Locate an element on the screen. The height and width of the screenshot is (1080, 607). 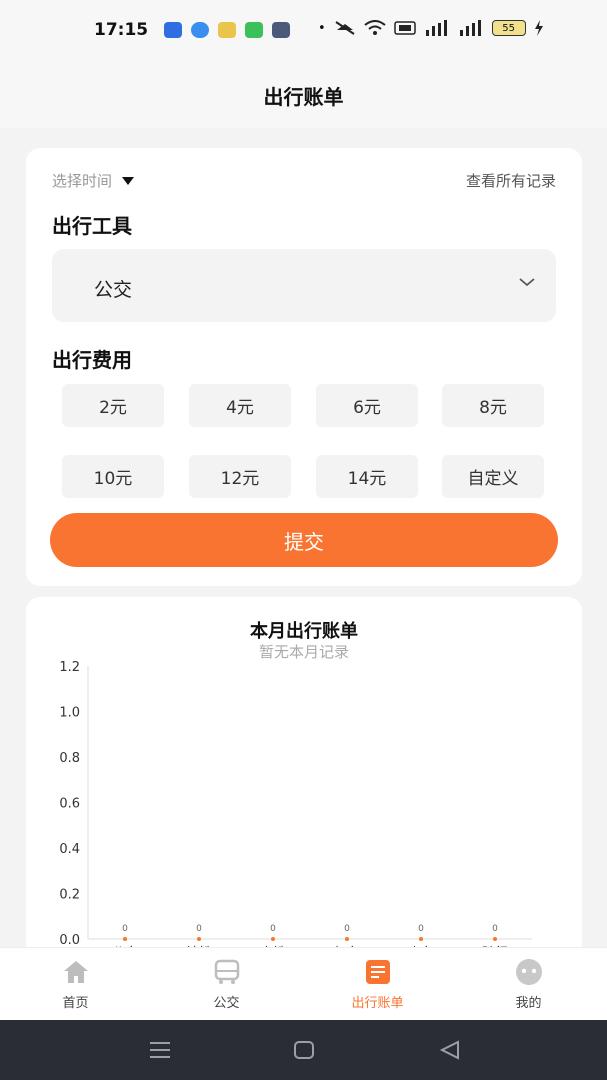
y-tick-label: 1.0 is located at coordinates (69, 713).